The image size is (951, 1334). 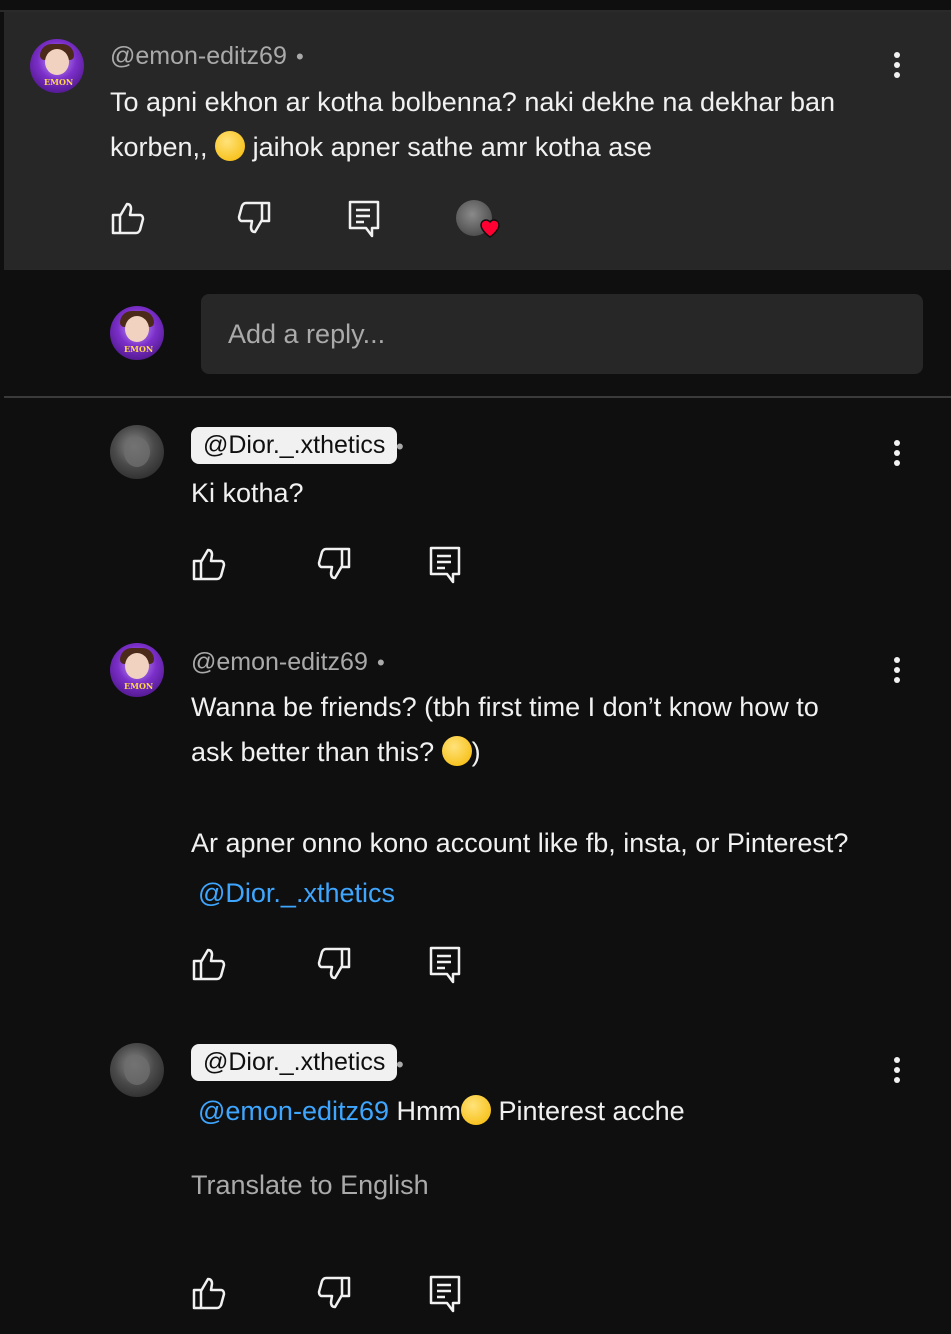 I want to click on mention-link: @emon-editz69, so click(x=293, y=1111).